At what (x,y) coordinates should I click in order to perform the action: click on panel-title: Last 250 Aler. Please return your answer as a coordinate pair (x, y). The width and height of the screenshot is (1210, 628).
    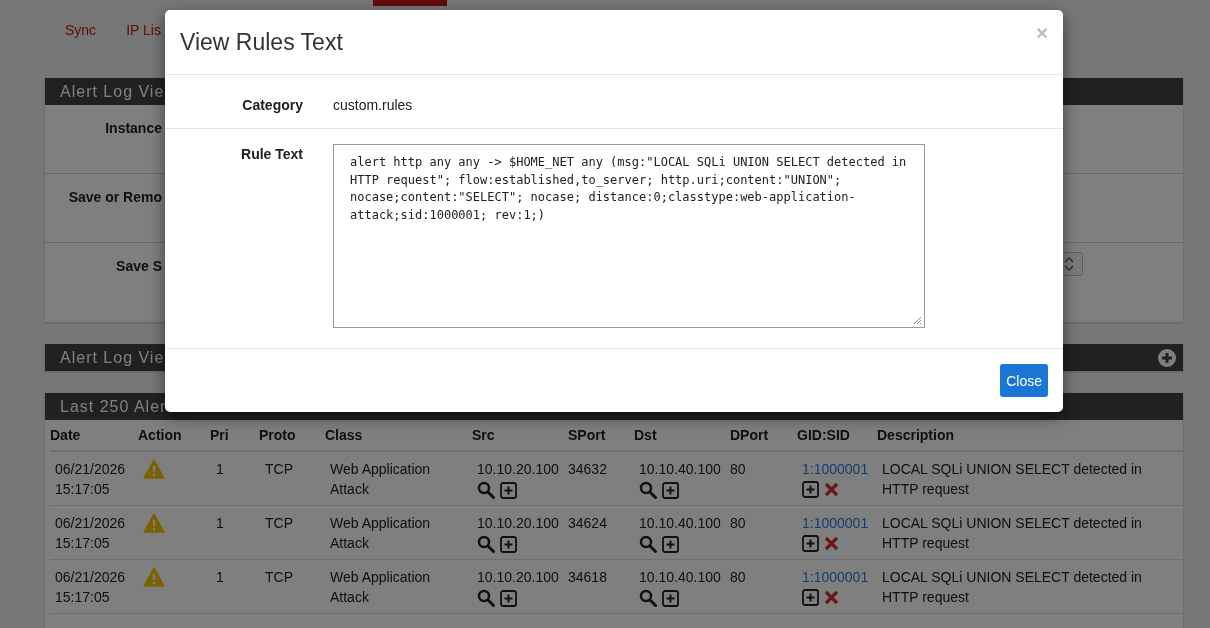
    Looking at the image, I should click on (113, 406).